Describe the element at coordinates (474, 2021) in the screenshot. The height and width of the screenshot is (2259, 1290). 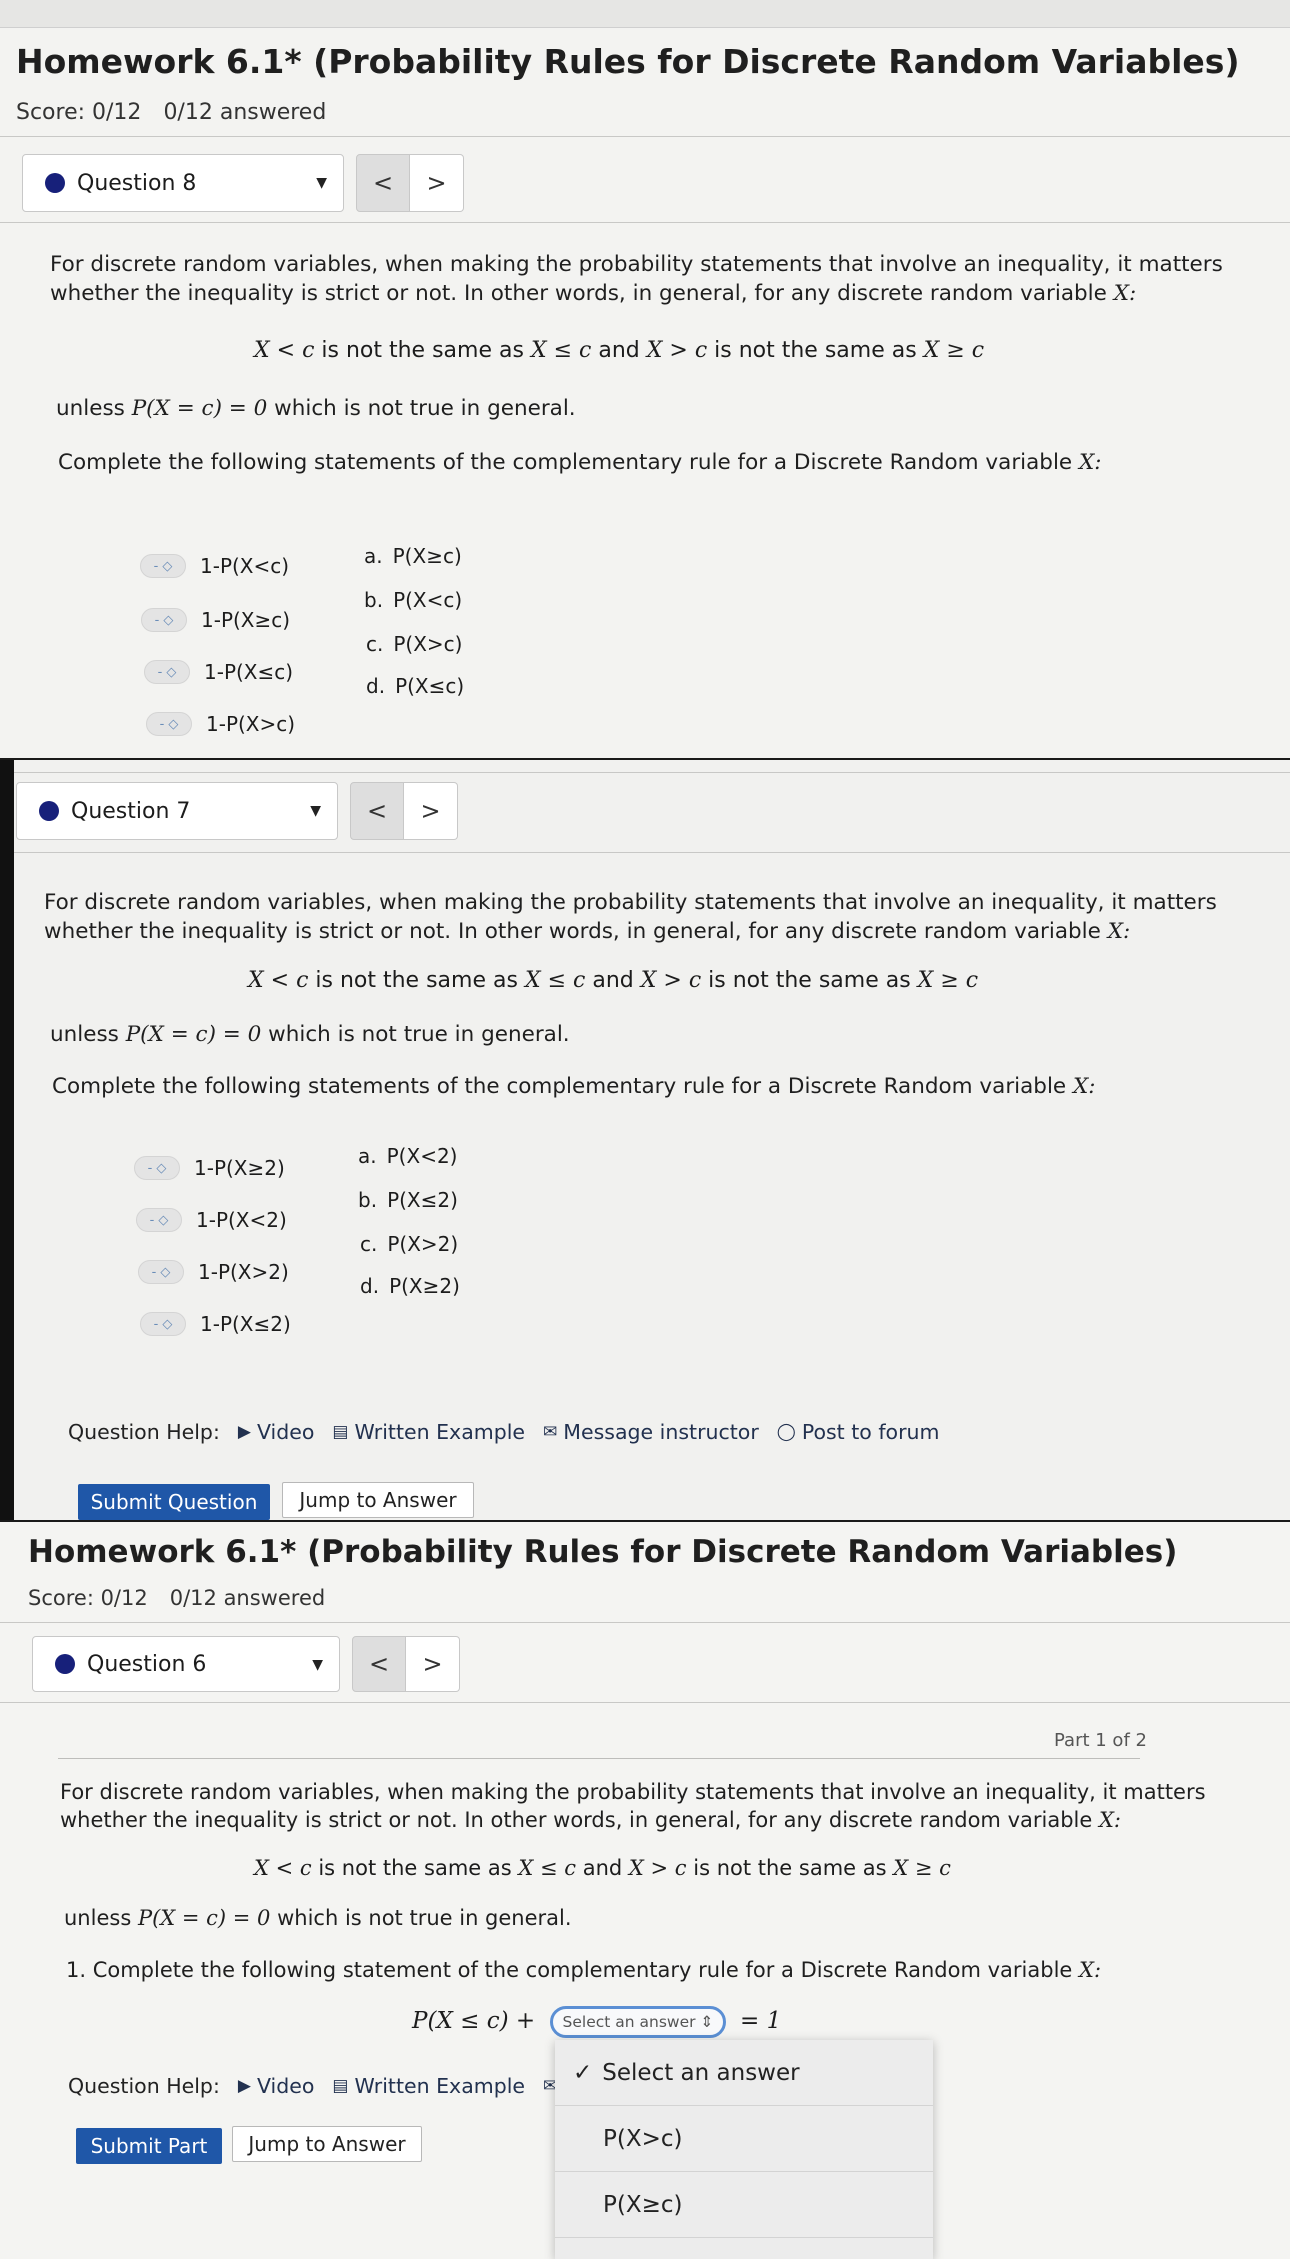
I see `equation-left: P(X ≤ c) +` at that location.